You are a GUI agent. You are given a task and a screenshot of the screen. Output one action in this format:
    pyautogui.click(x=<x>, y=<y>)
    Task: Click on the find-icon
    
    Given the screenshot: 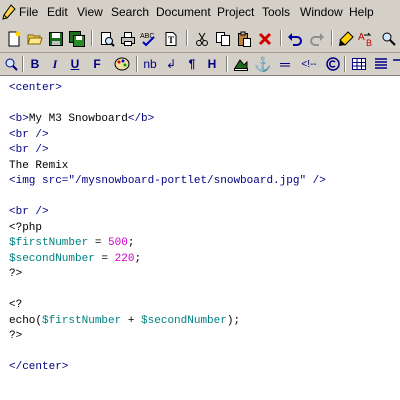 What is the action you would take?
    pyautogui.click(x=389, y=39)
    